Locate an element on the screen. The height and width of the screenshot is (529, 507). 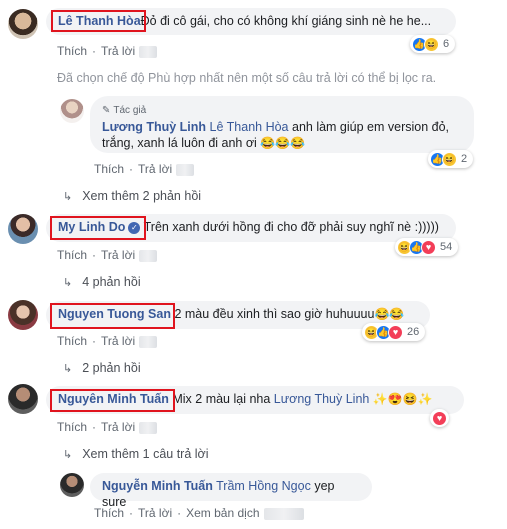
reaction-summary: 😆 👍 ♥ 54 is located at coordinates (427, 247).